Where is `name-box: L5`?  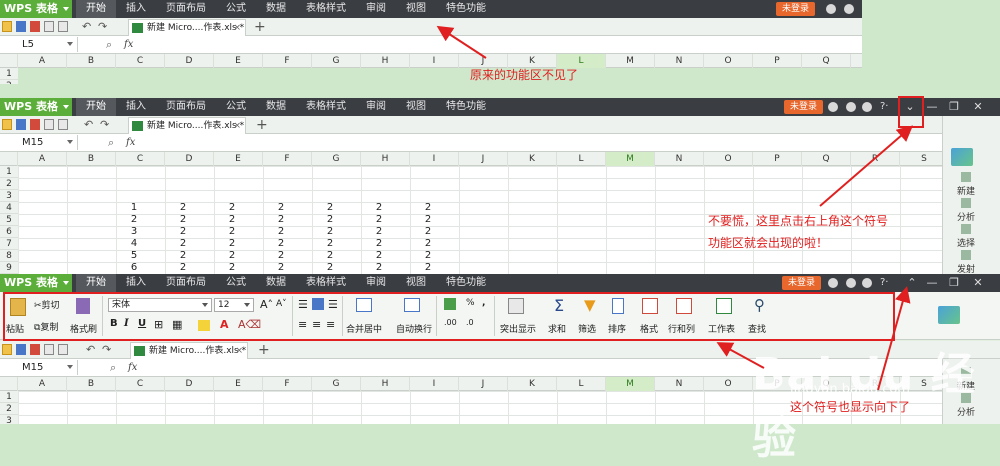
name-box: L5 is located at coordinates (39, 44).